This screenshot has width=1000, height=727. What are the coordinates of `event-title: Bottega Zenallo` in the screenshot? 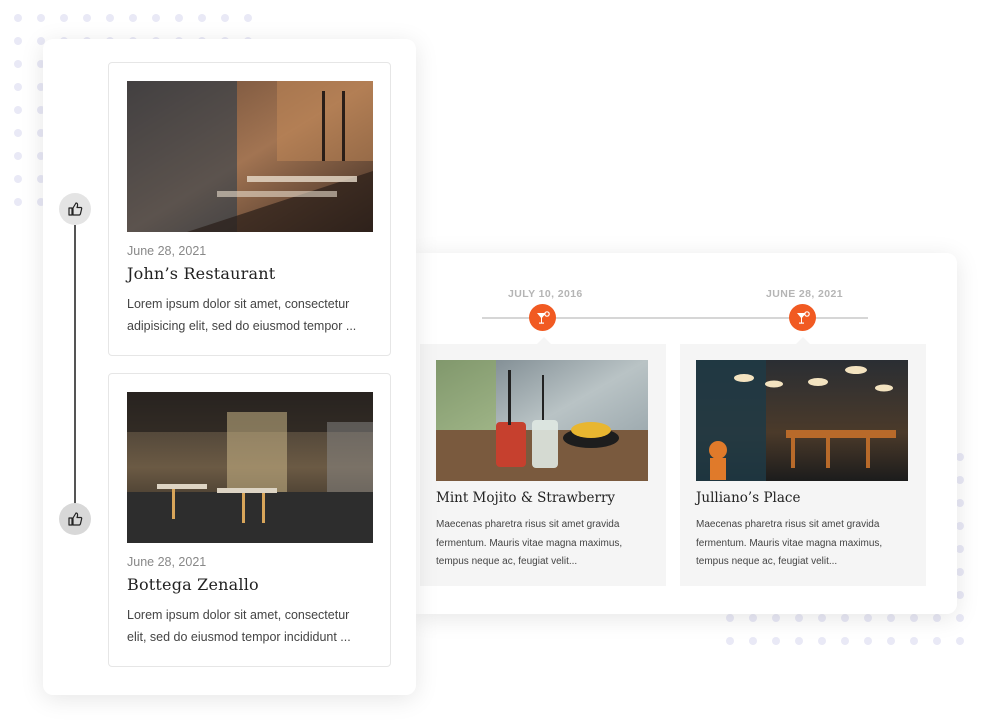 It's located at (193, 584).